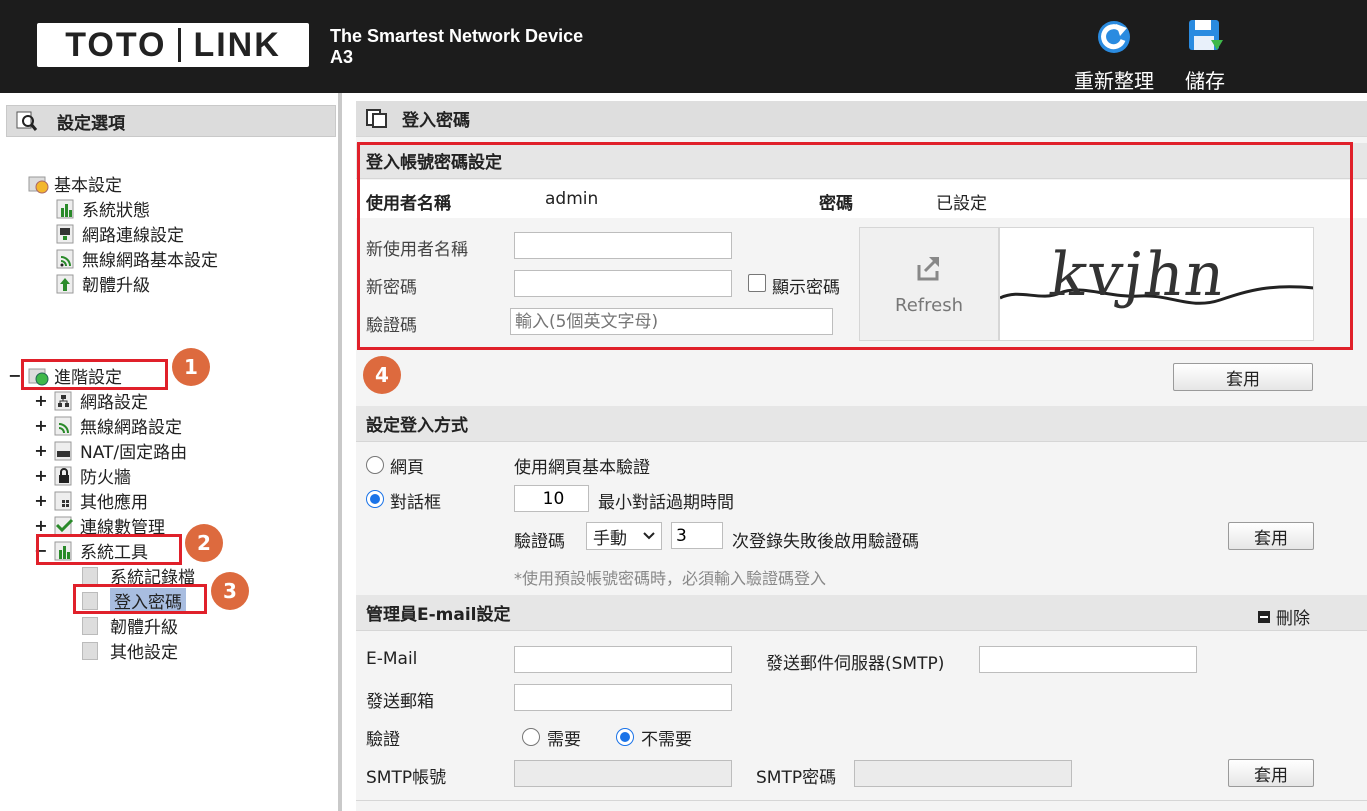 The image size is (1367, 811). Describe the element at coordinates (38, 184) in the screenshot. I see `folder-settings-icon` at that location.